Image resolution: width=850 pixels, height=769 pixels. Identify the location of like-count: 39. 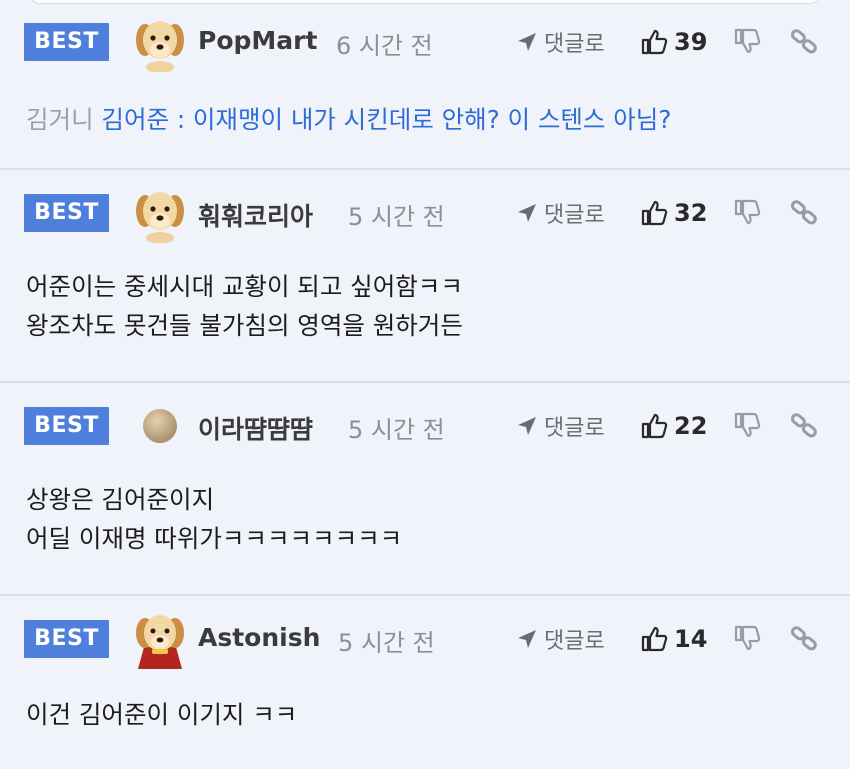
(691, 42).